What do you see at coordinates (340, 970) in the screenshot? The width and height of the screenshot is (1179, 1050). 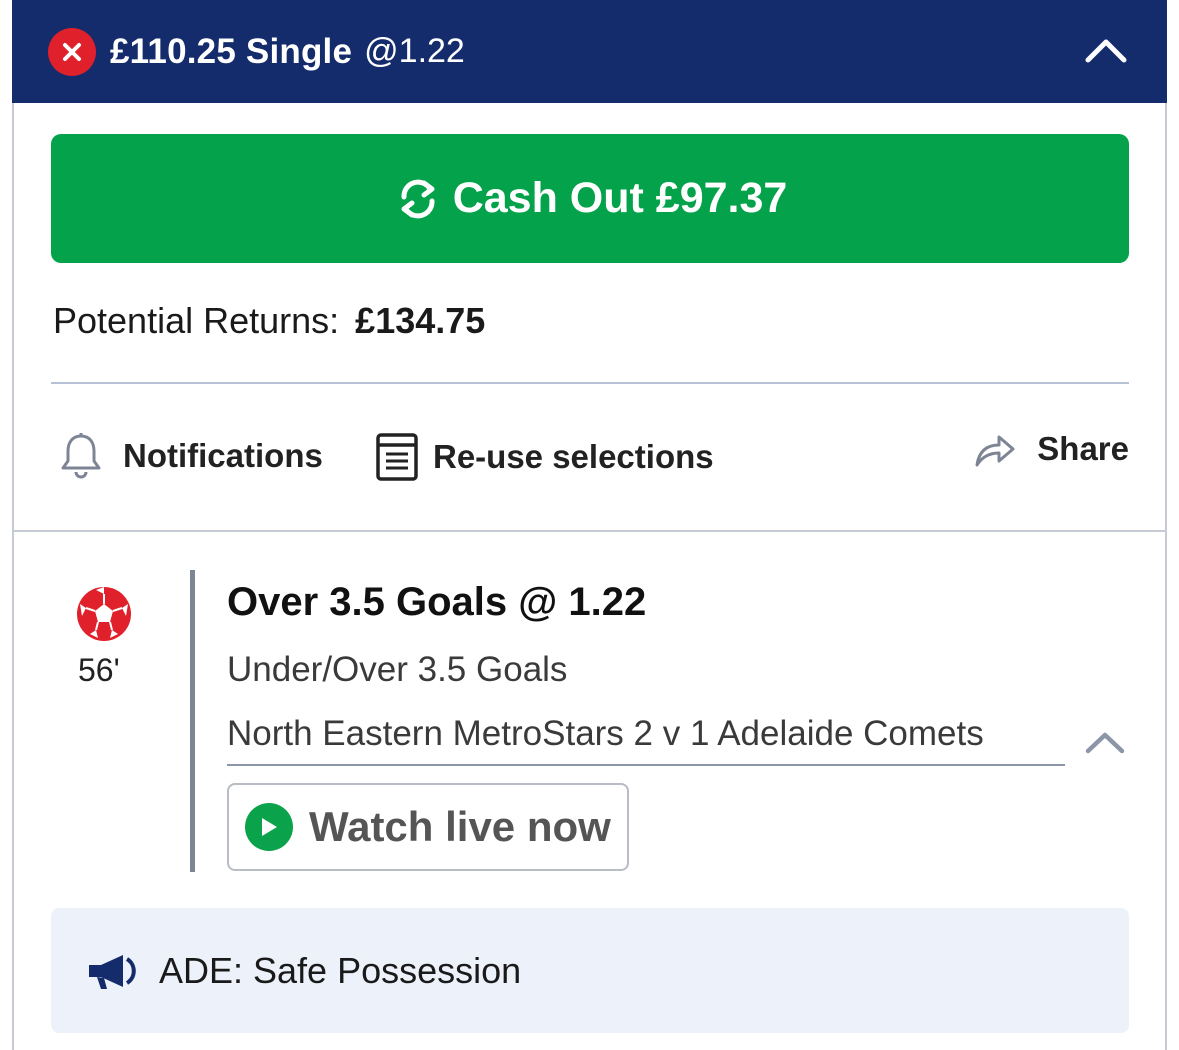 I see `info-text: ADE: Safe Possession` at bounding box center [340, 970].